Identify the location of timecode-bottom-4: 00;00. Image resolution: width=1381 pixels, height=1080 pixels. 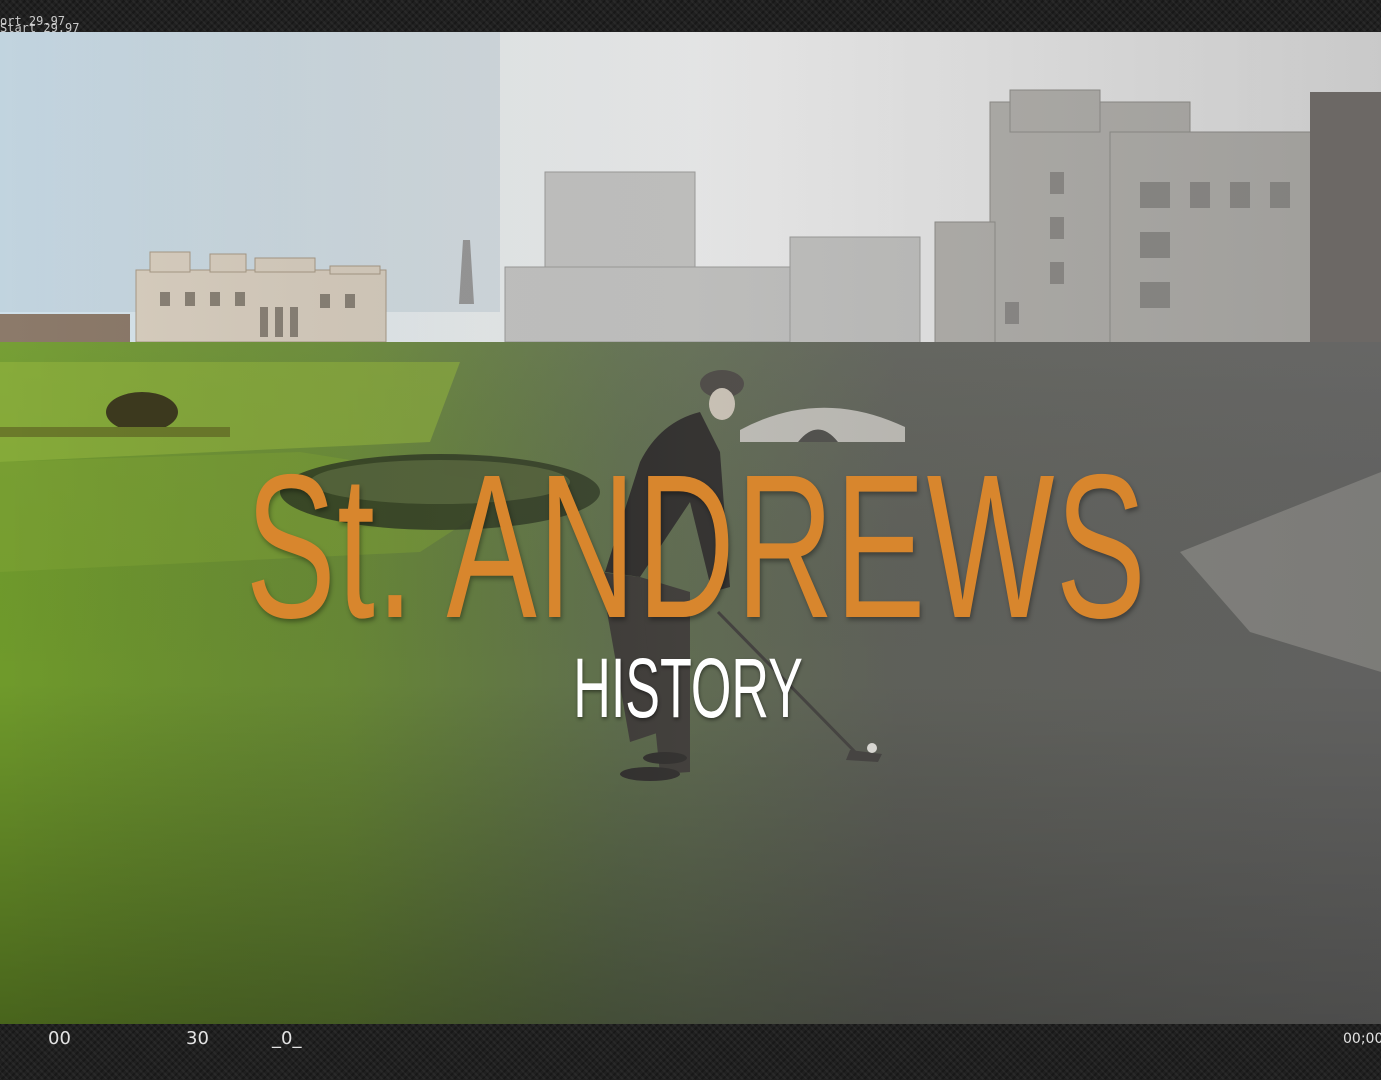
(1362, 1039).